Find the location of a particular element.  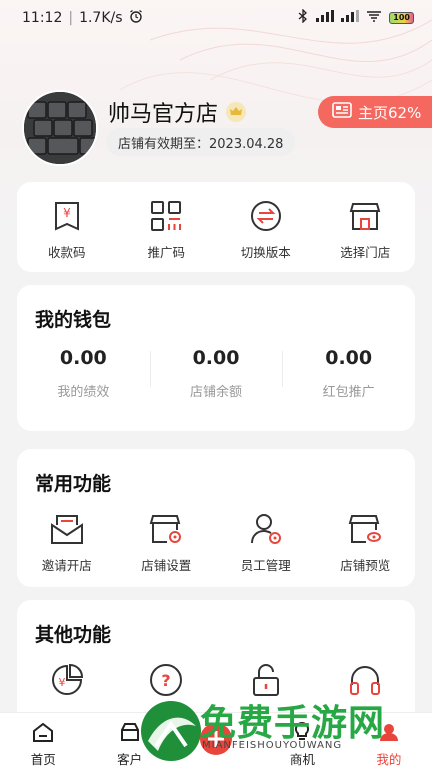

common-functions-title: 常用功能 is located at coordinates (73, 484).